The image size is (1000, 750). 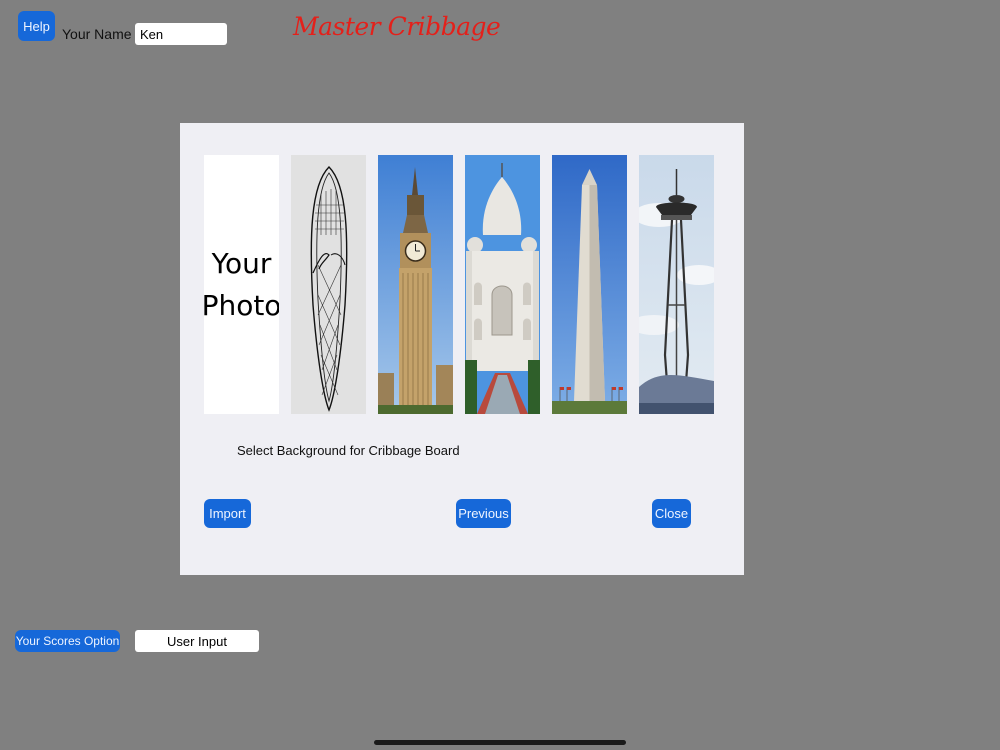 I want to click on your-photo-line1: Your, so click(x=241, y=263).